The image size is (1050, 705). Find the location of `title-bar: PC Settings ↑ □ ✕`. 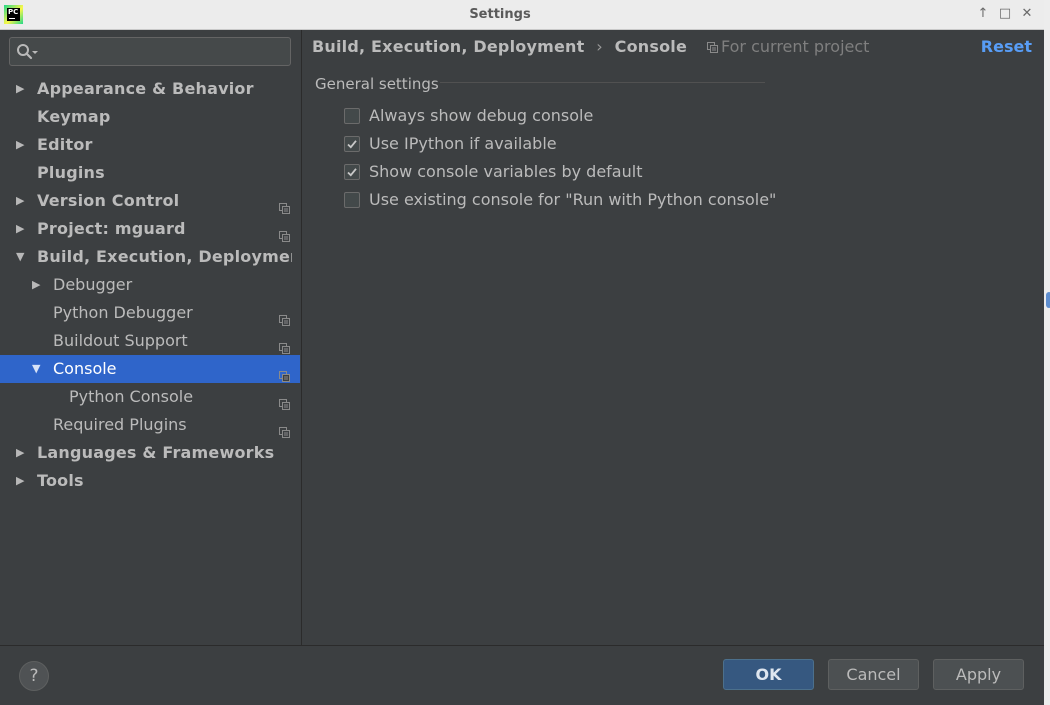

title-bar: PC Settings ↑ □ ✕ is located at coordinates (522, 15).